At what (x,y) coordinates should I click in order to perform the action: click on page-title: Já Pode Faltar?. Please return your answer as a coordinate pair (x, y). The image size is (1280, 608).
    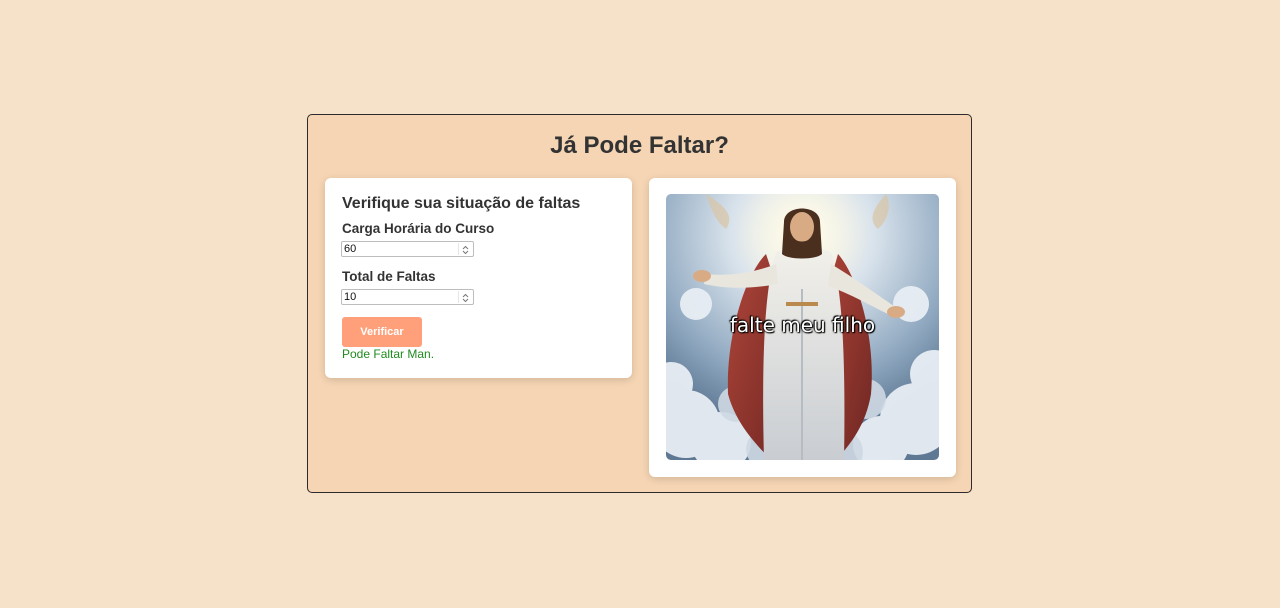
    Looking at the image, I should click on (639, 145).